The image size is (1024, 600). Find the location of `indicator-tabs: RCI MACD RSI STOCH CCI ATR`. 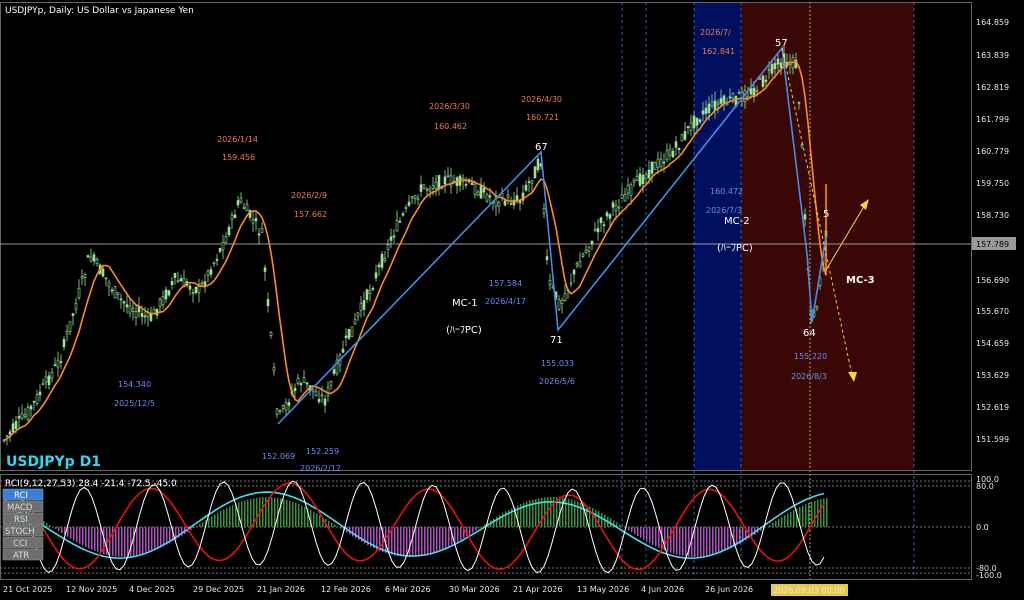

indicator-tabs: RCI MACD RSI STOCH CCI ATR is located at coordinates (23, 524).